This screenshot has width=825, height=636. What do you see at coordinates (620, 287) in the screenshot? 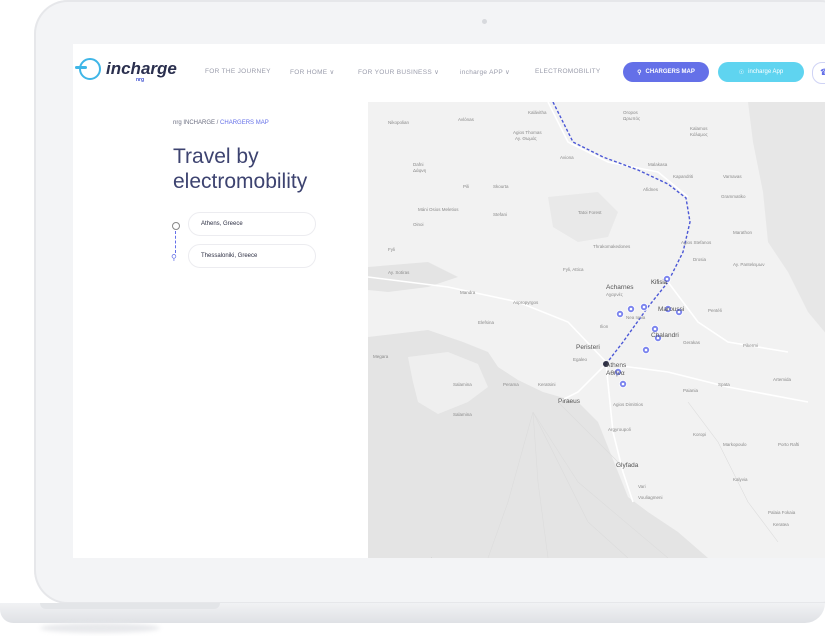
I see `map-label: Acharnes` at bounding box center [620, 287].